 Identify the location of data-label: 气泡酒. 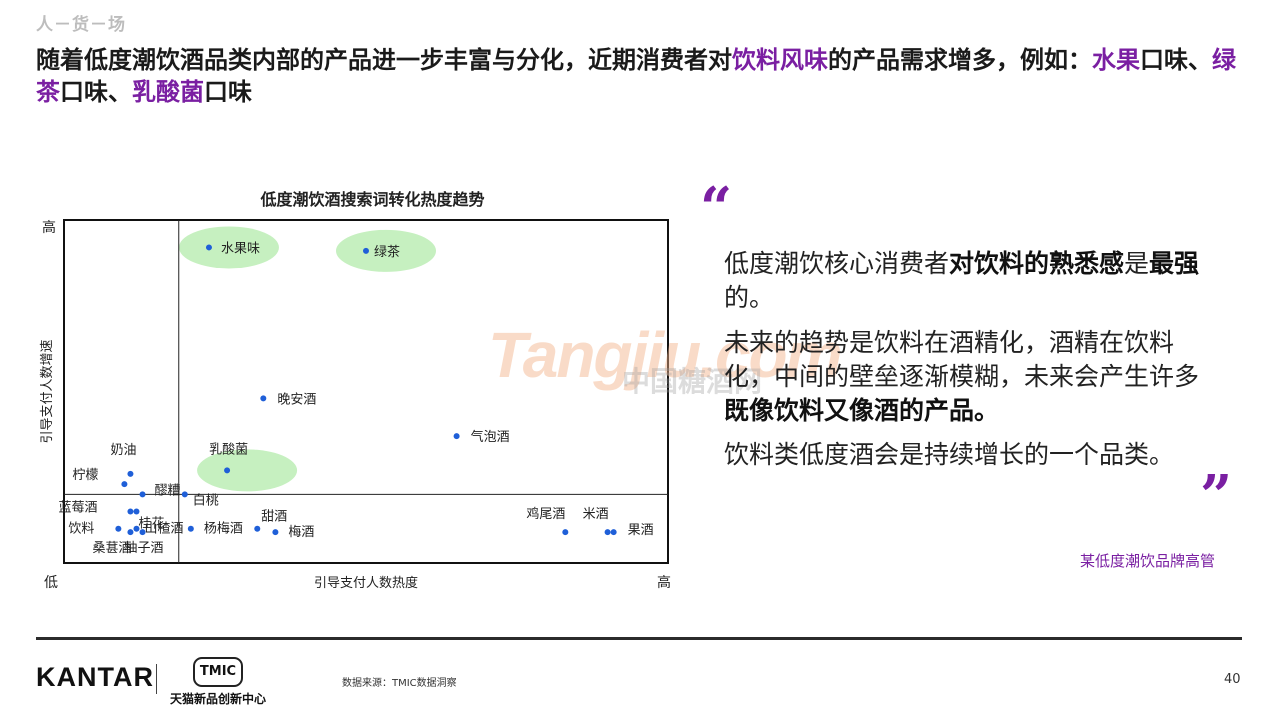
(490, 437).